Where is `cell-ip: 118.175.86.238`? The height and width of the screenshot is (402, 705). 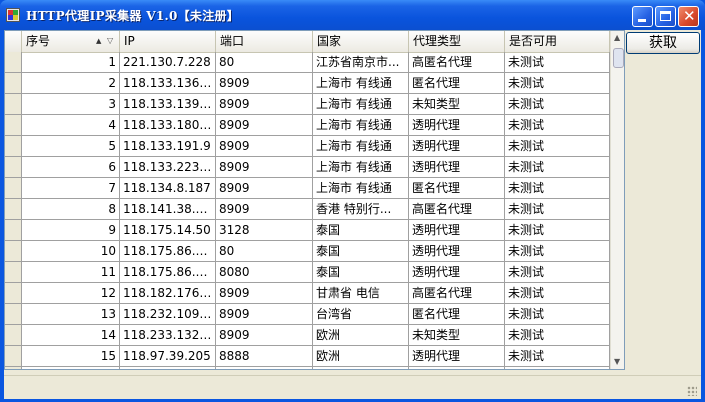 cell-ip: 118.175.86.238 is located at coordinates (168, 272).